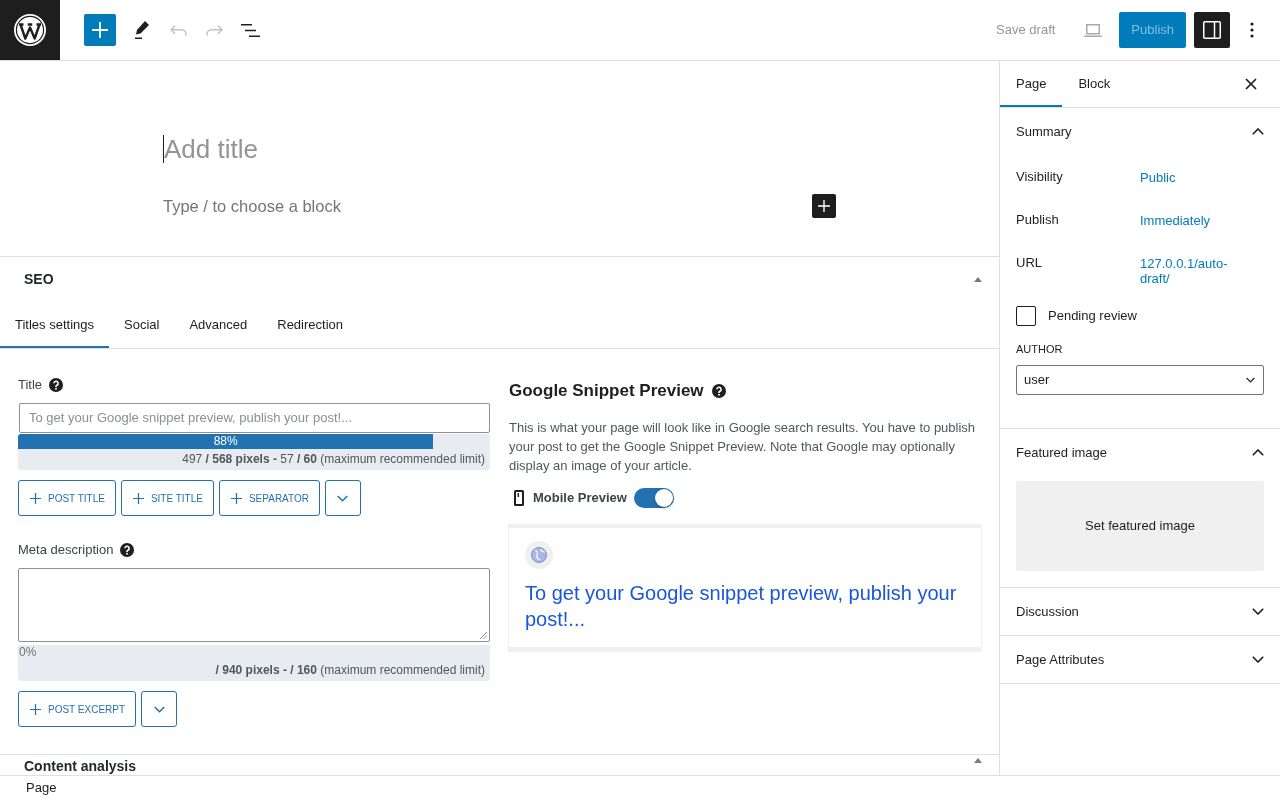  What do you see at coordinates (743, 447) in the screenshot?
I see `snippet-description: This is what your page will look like in Google search results. You have to publish your post to get the Google Snippet Preview. Note that Google may optionally display an image of your article.` at bounding box center [743, 447].